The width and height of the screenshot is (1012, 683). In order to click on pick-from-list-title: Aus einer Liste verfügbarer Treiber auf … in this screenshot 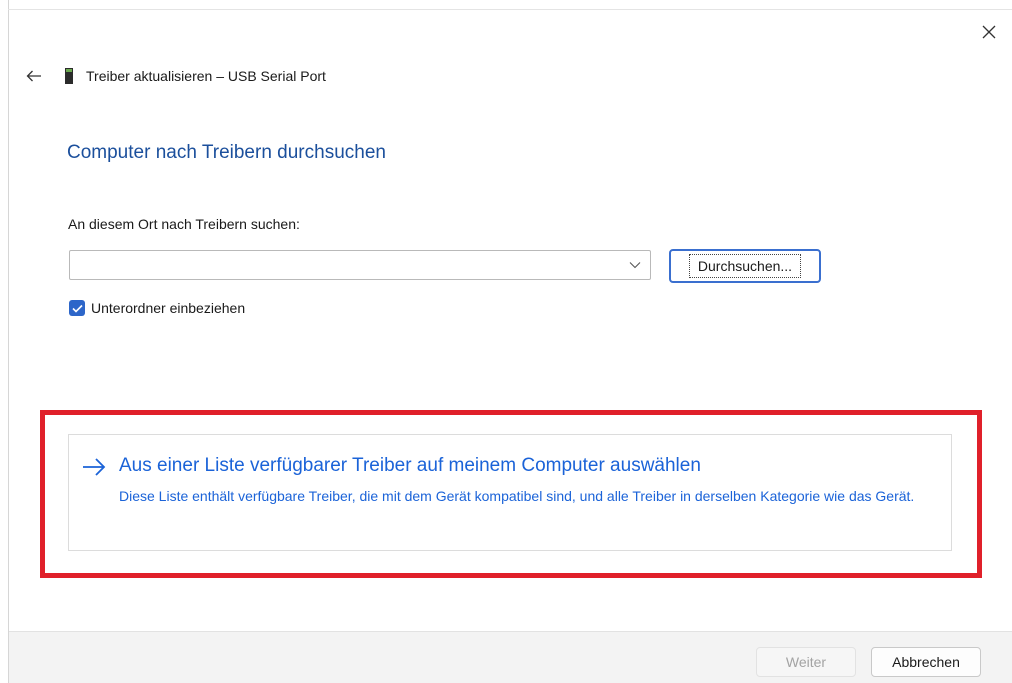, I will do `click(410, 465)`.